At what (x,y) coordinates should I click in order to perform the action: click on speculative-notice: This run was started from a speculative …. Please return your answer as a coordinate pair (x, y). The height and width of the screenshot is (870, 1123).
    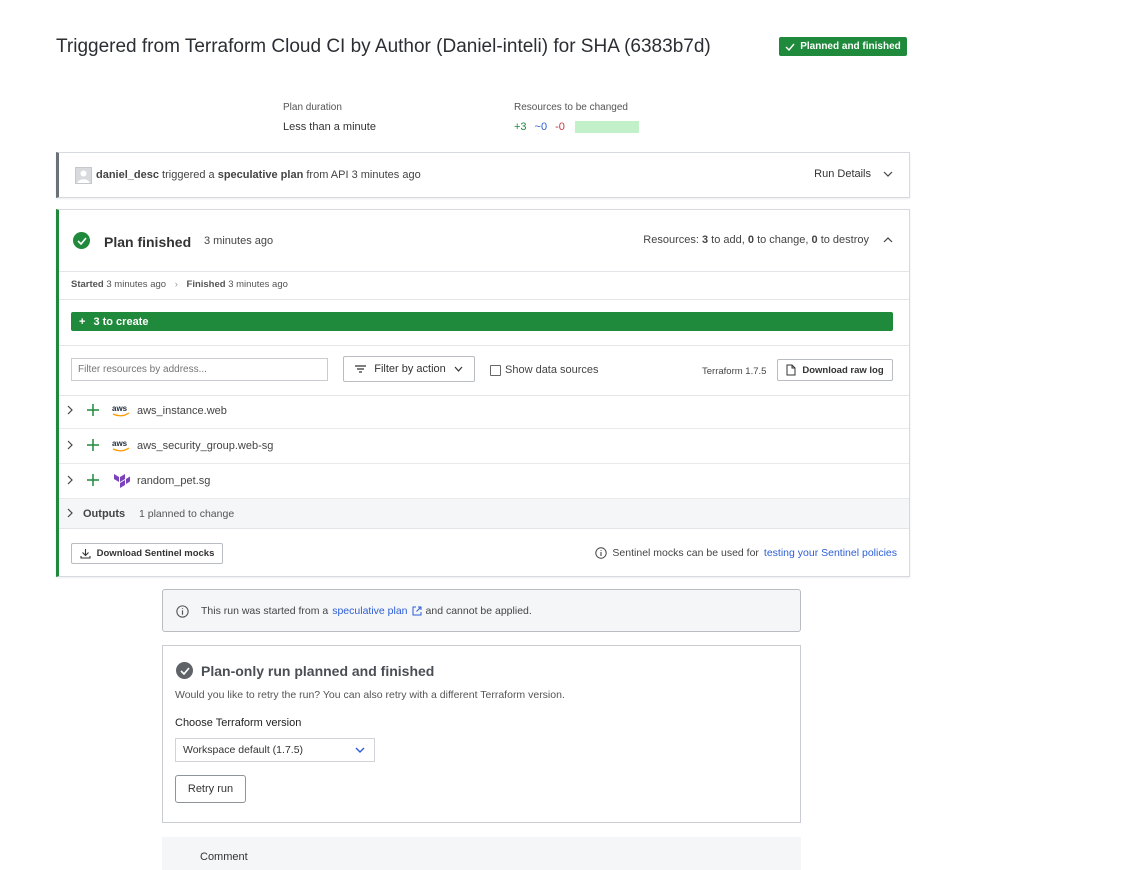
    Looking at the image, I should click on (481, 610).